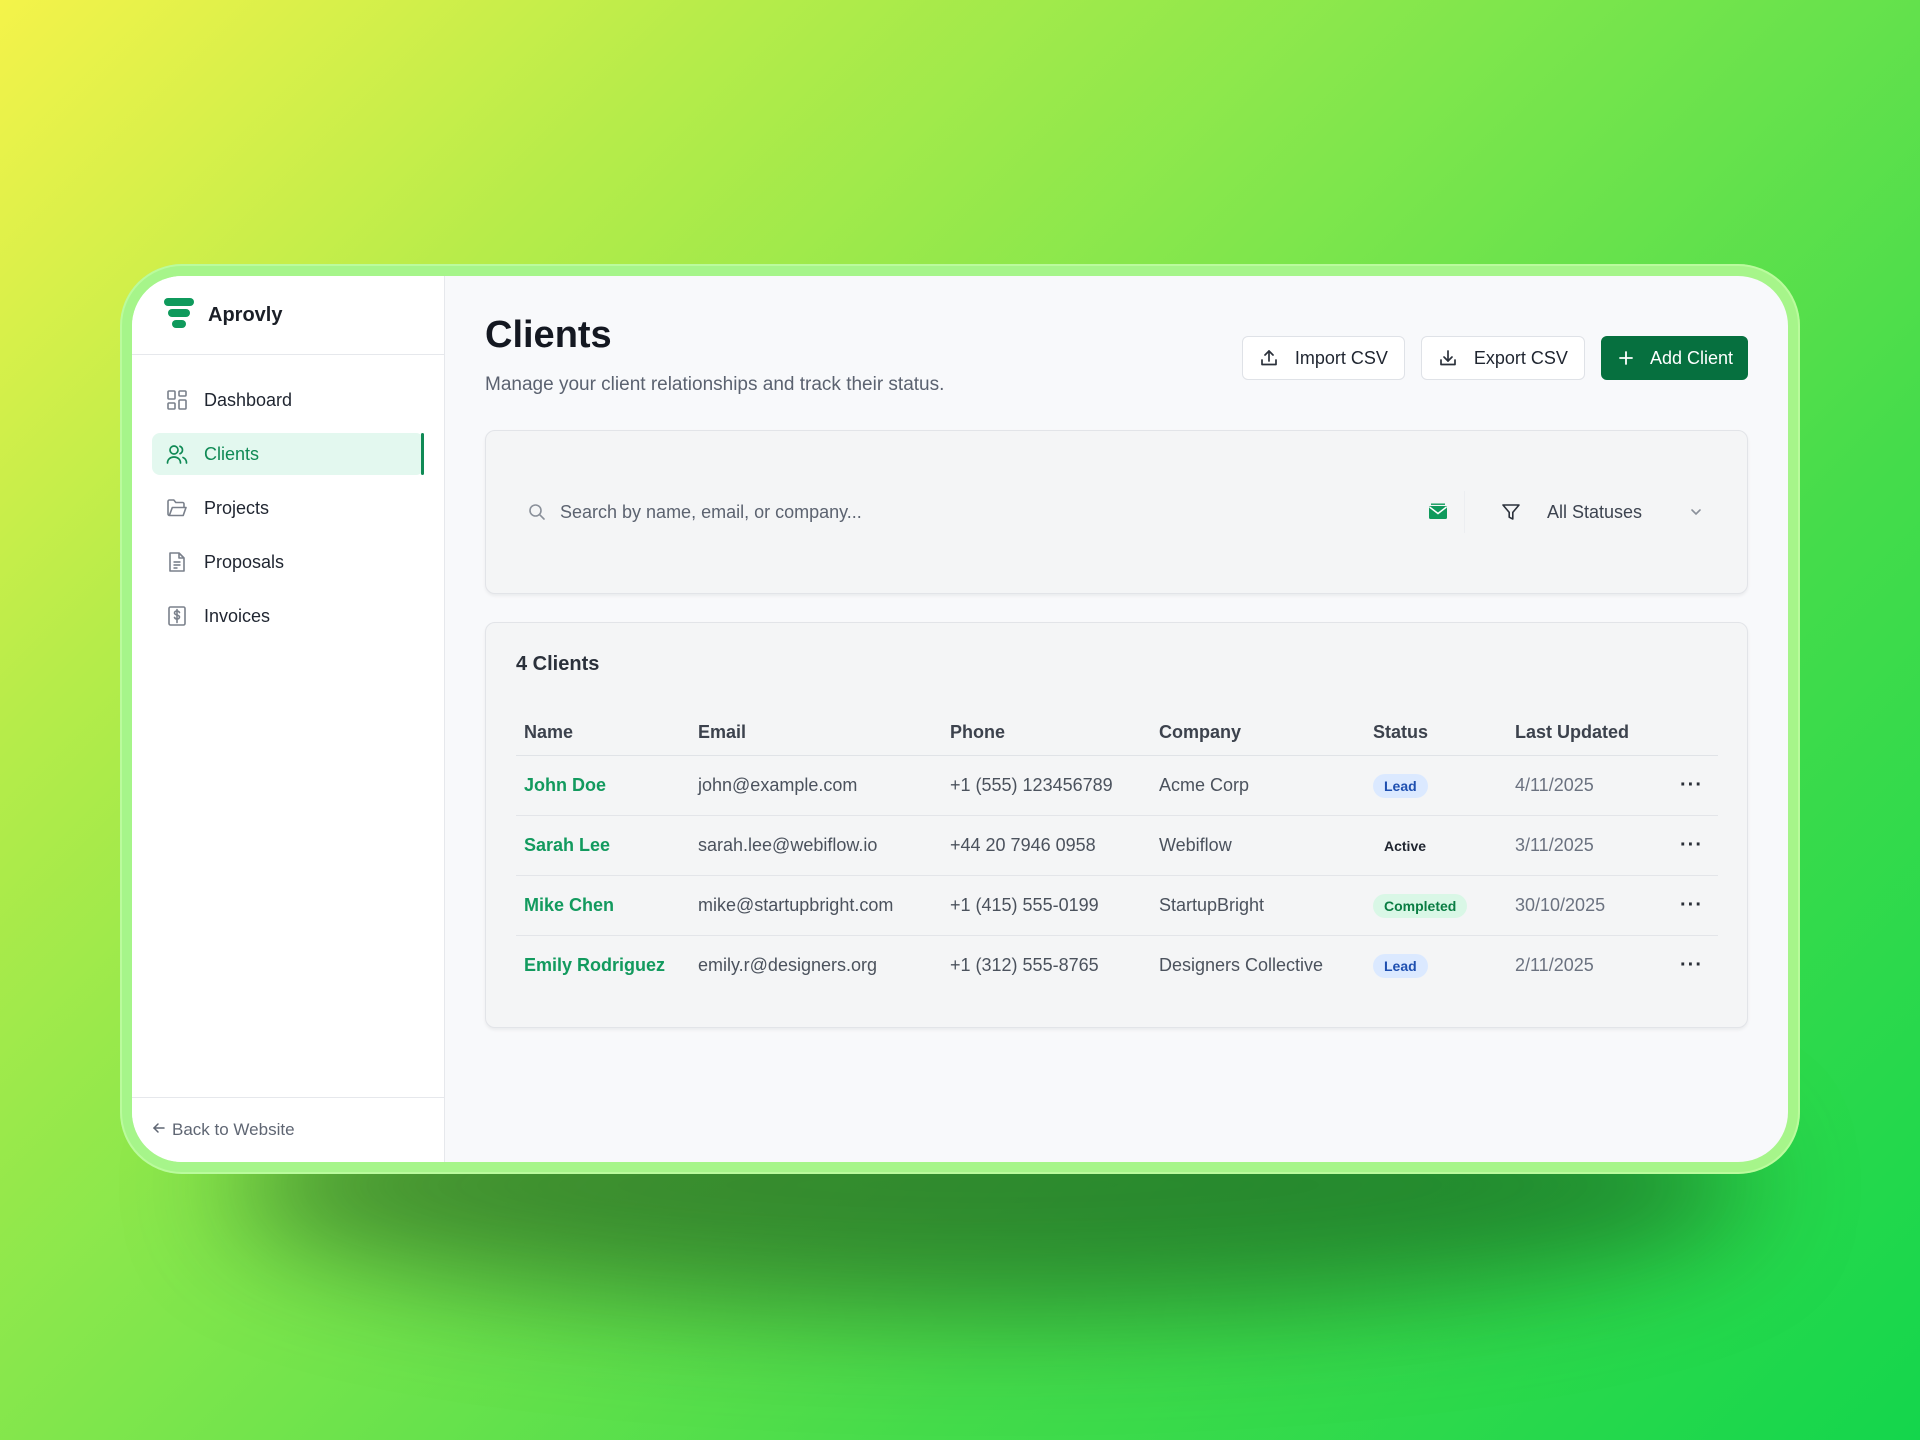 Image resolution: width=1920 pixels, height=1440 pixels. What do you see at coordinates (1691, 357) in the screenshot?
I see `add-client-label: Add Client` at bounding box center [1691, 357].